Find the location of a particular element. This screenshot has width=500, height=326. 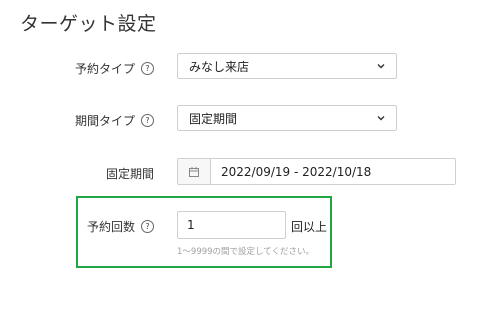

date-range-field: 2022/09/19 - 2022/10/18 is located at coordinates (316, 171).